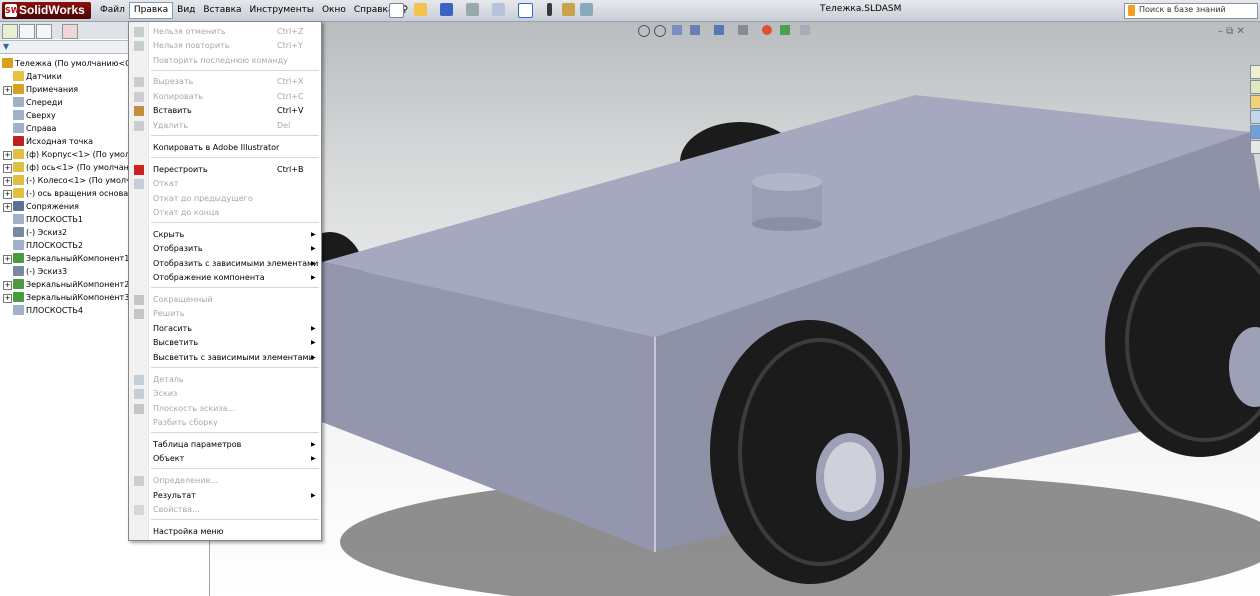  I want to click on assembly-icon, so click(7, 63).